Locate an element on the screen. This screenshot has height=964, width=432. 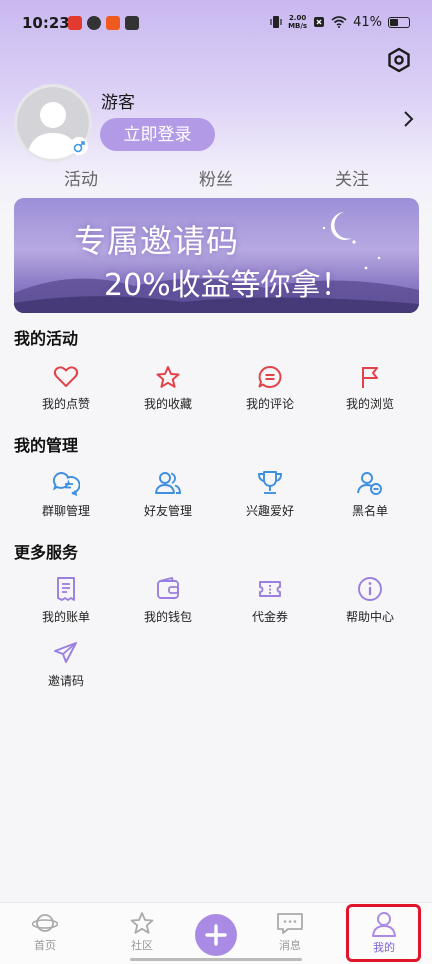
profile-stats: 活动 粉丝 关注 is located at coordinates (216, 179).